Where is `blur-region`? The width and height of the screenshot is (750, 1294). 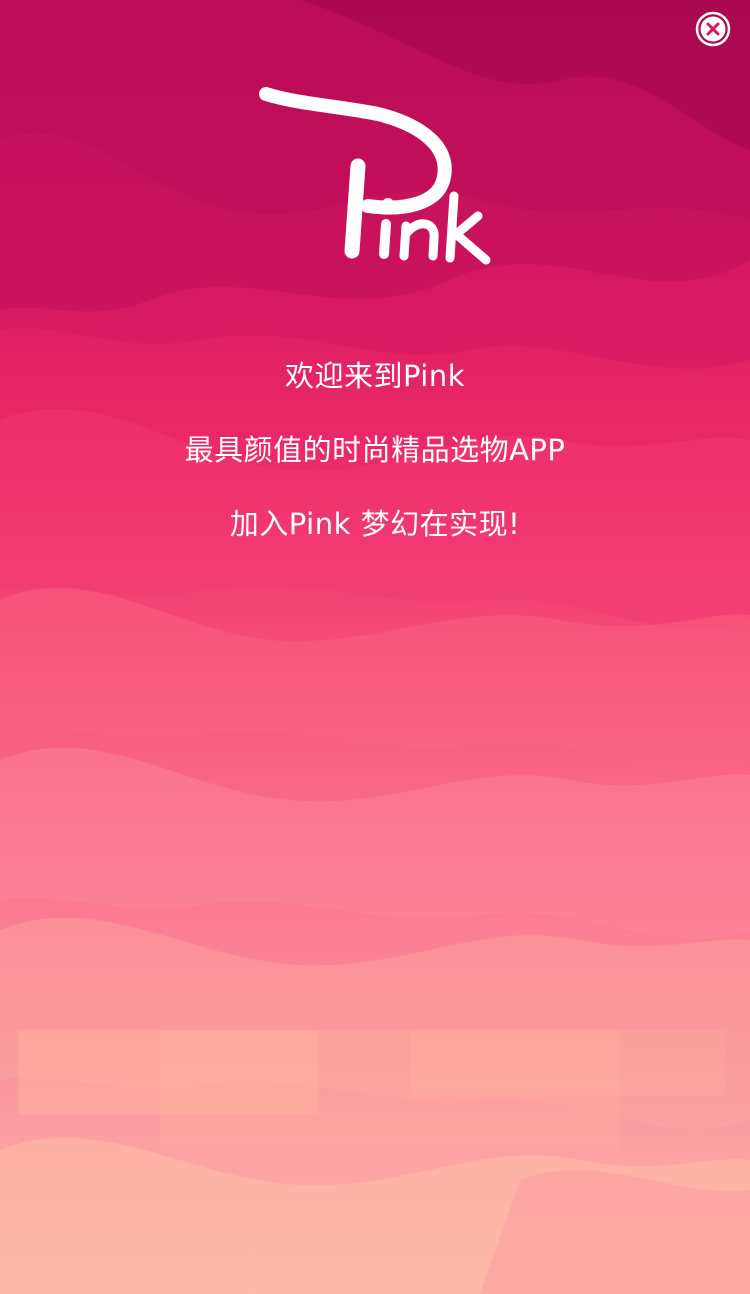
blur-region is located at coordinates (567, 1062).